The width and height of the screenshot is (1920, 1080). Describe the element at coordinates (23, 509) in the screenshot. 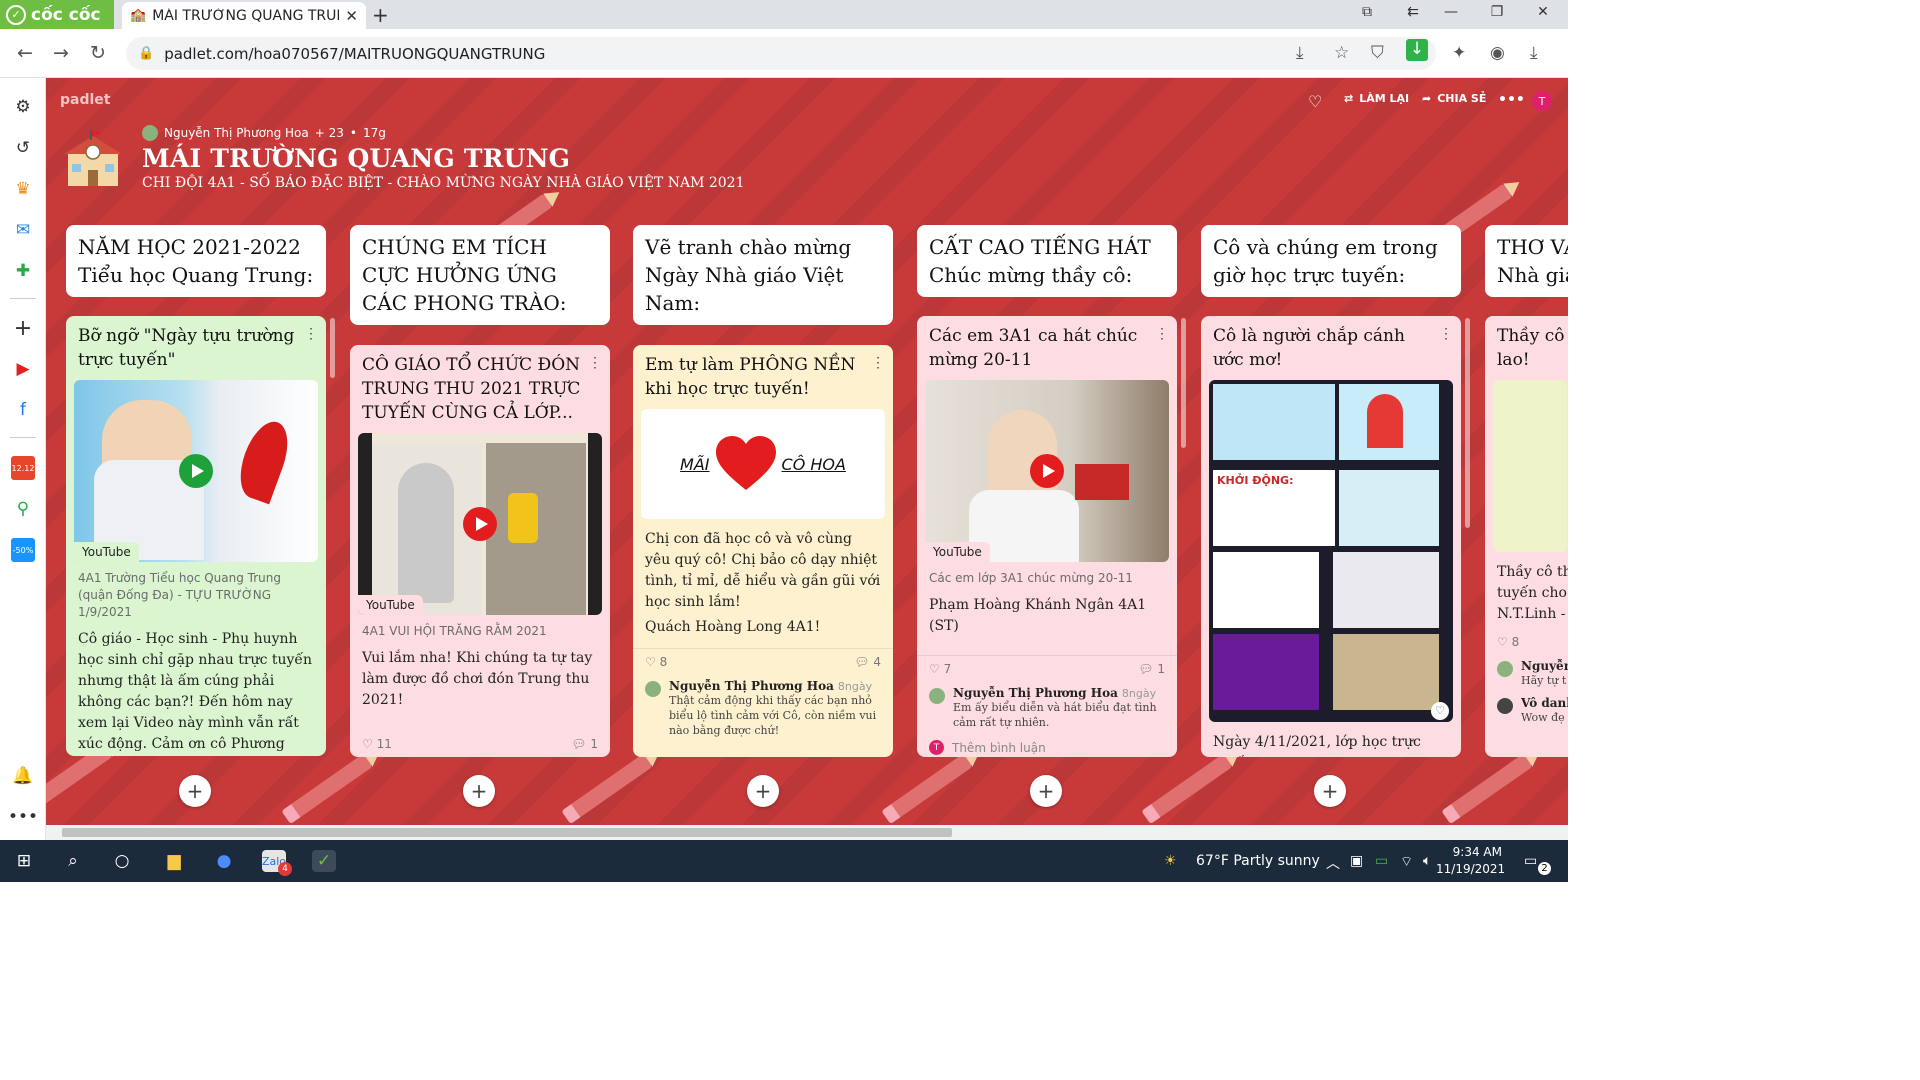

I see `map-pin-icon: ⚲` at that location.